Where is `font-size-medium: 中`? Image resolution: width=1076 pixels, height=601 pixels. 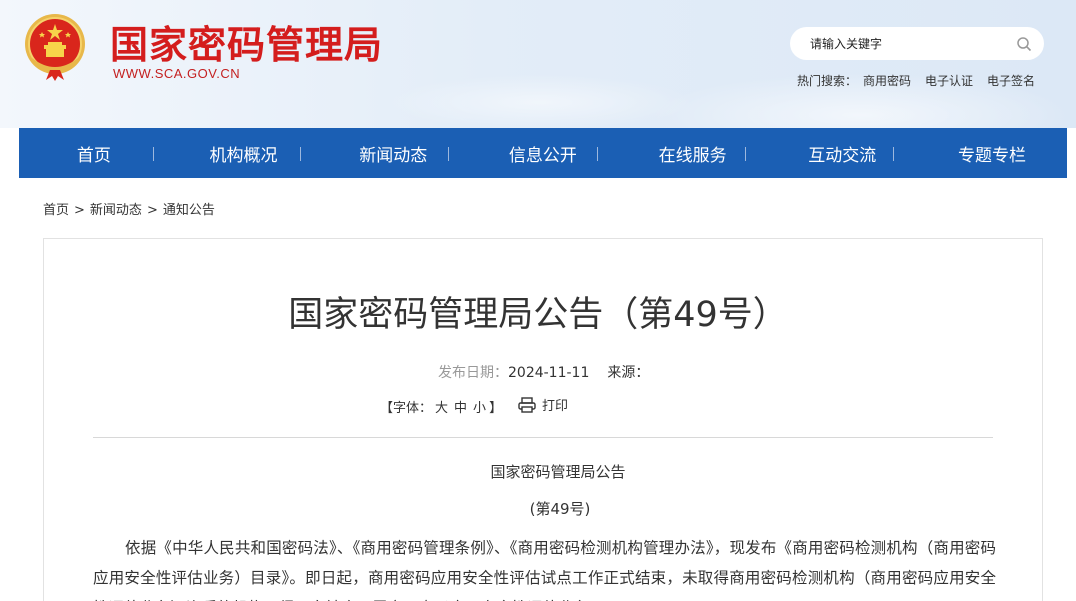
font-size-medium: 中 is located at coordinates (460, 408).